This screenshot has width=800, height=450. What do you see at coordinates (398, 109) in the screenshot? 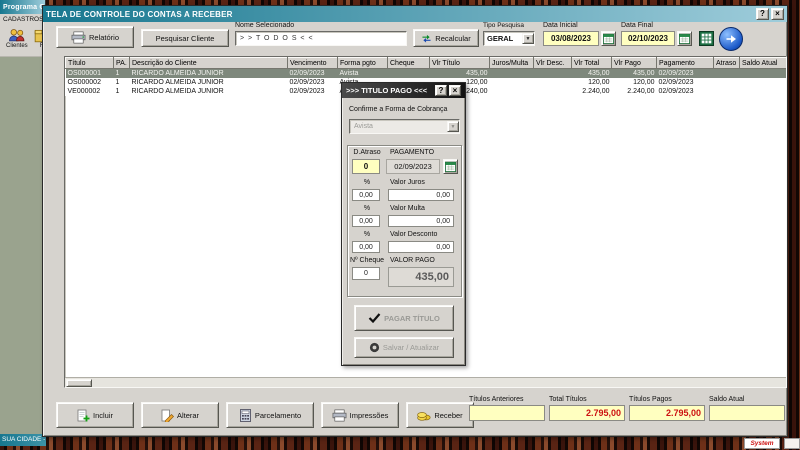
I see `confirm-billing-label: Confirme a Forma de Cobrança` at bounding box center [398, 109].